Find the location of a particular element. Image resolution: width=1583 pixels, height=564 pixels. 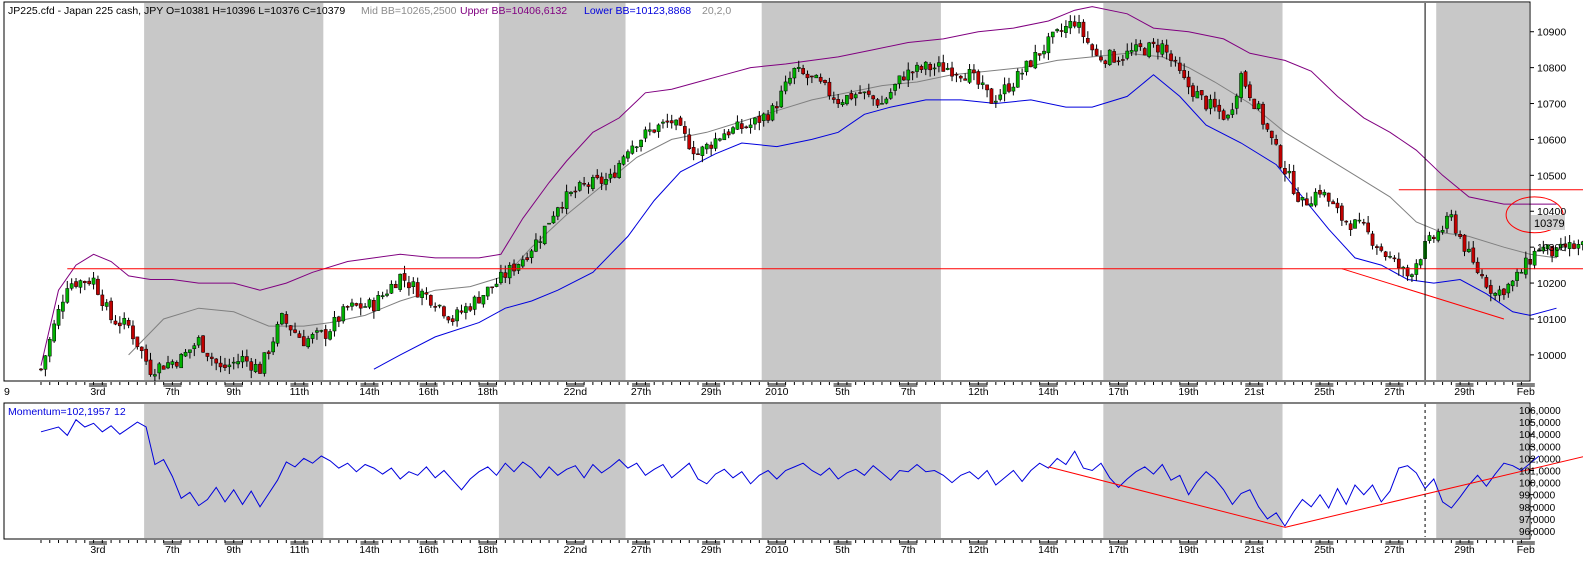

momentum-y-tick-label: 99,0000 is located at coordinates (1537, 496).